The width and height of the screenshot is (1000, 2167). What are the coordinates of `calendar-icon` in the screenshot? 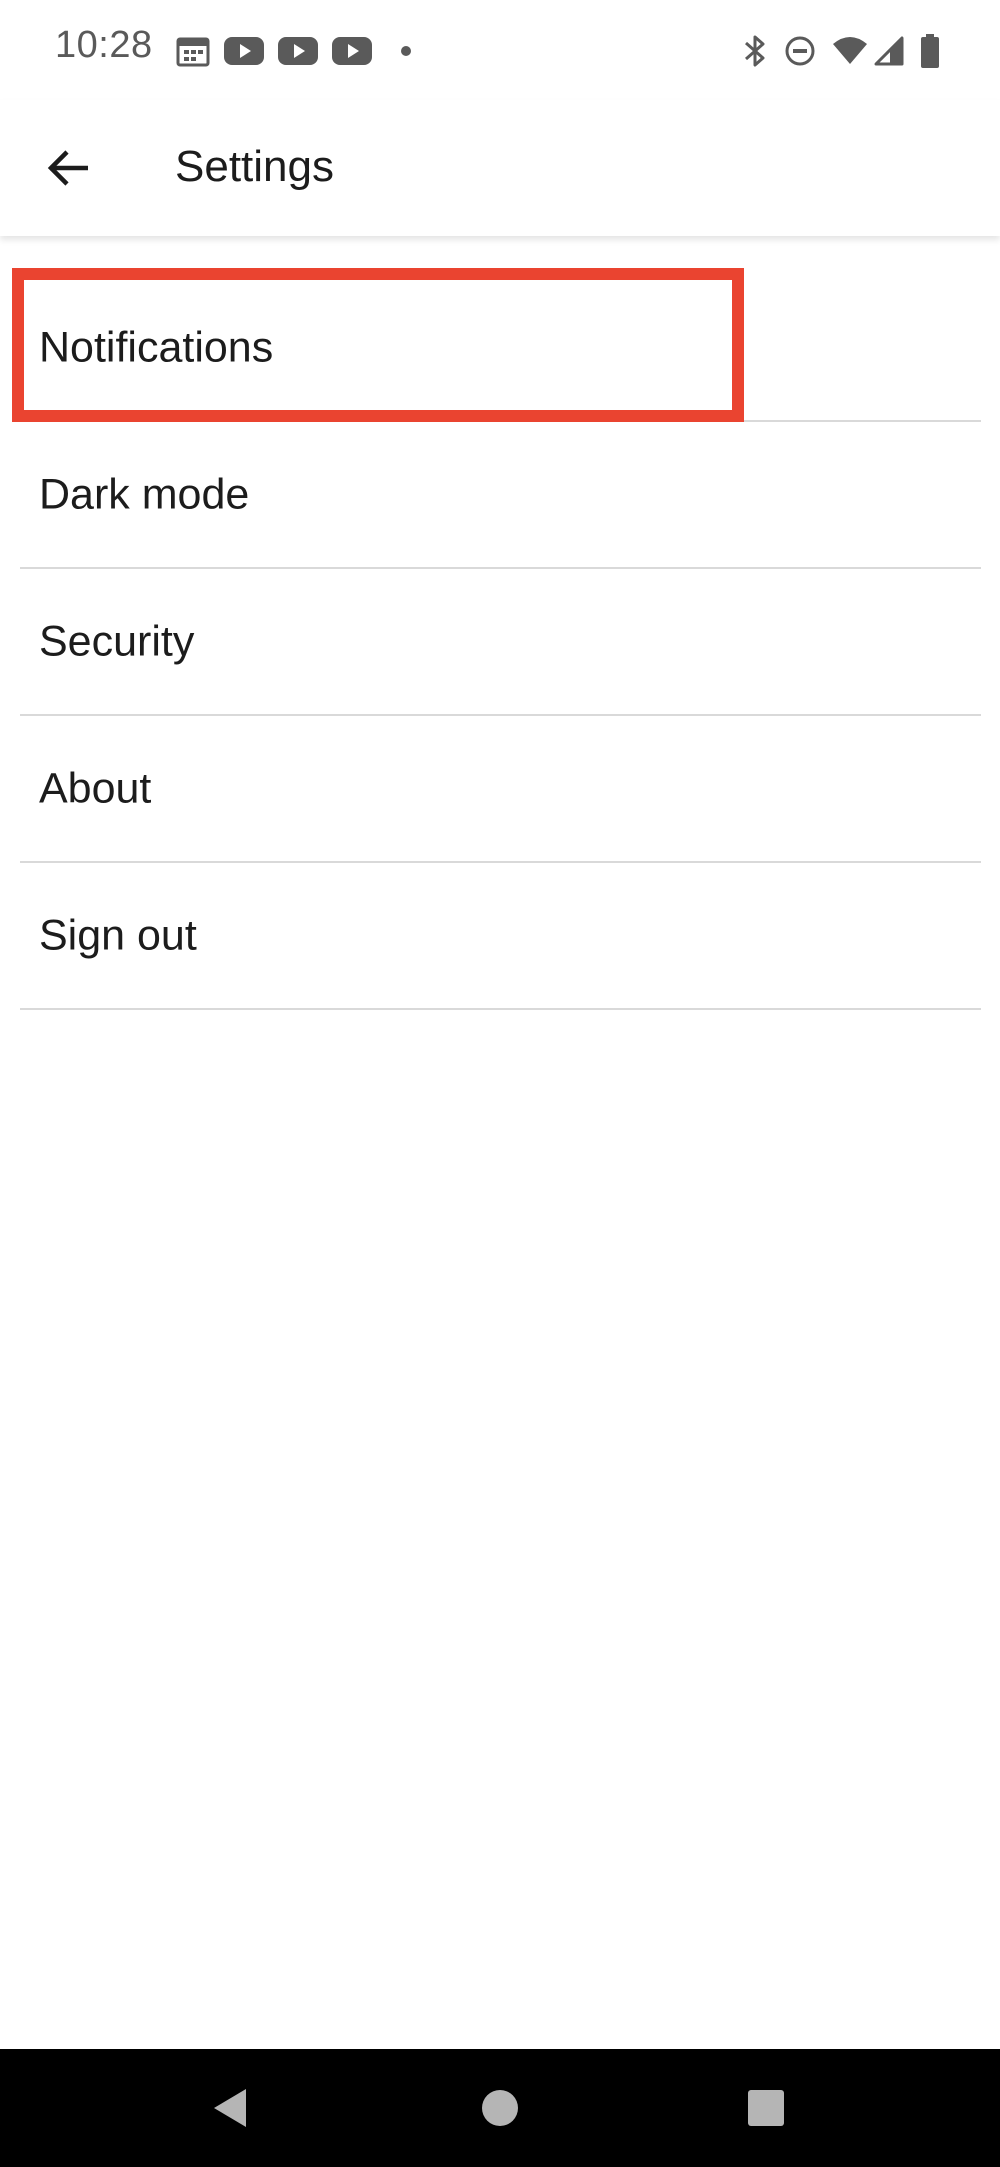 It's located at (193, 51).